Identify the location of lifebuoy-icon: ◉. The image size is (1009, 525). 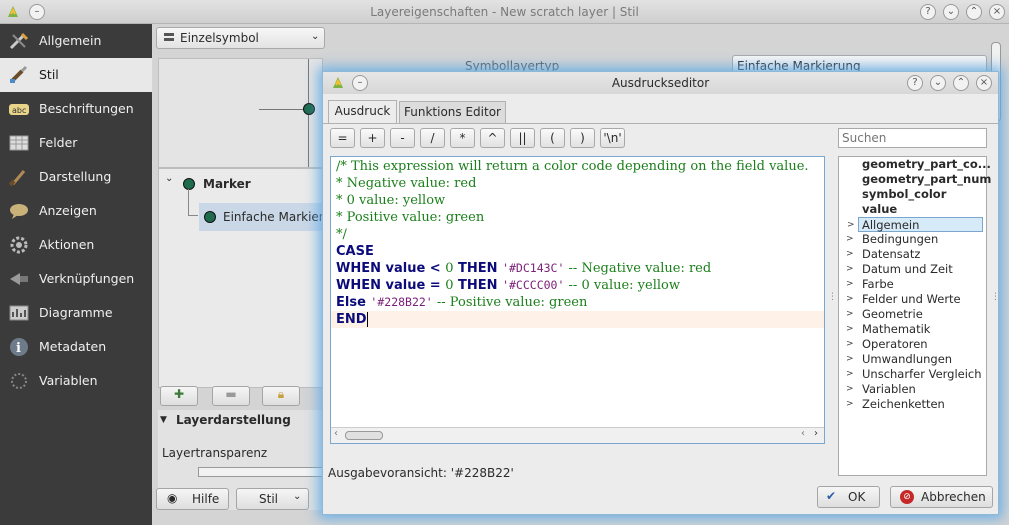
(172, 498).